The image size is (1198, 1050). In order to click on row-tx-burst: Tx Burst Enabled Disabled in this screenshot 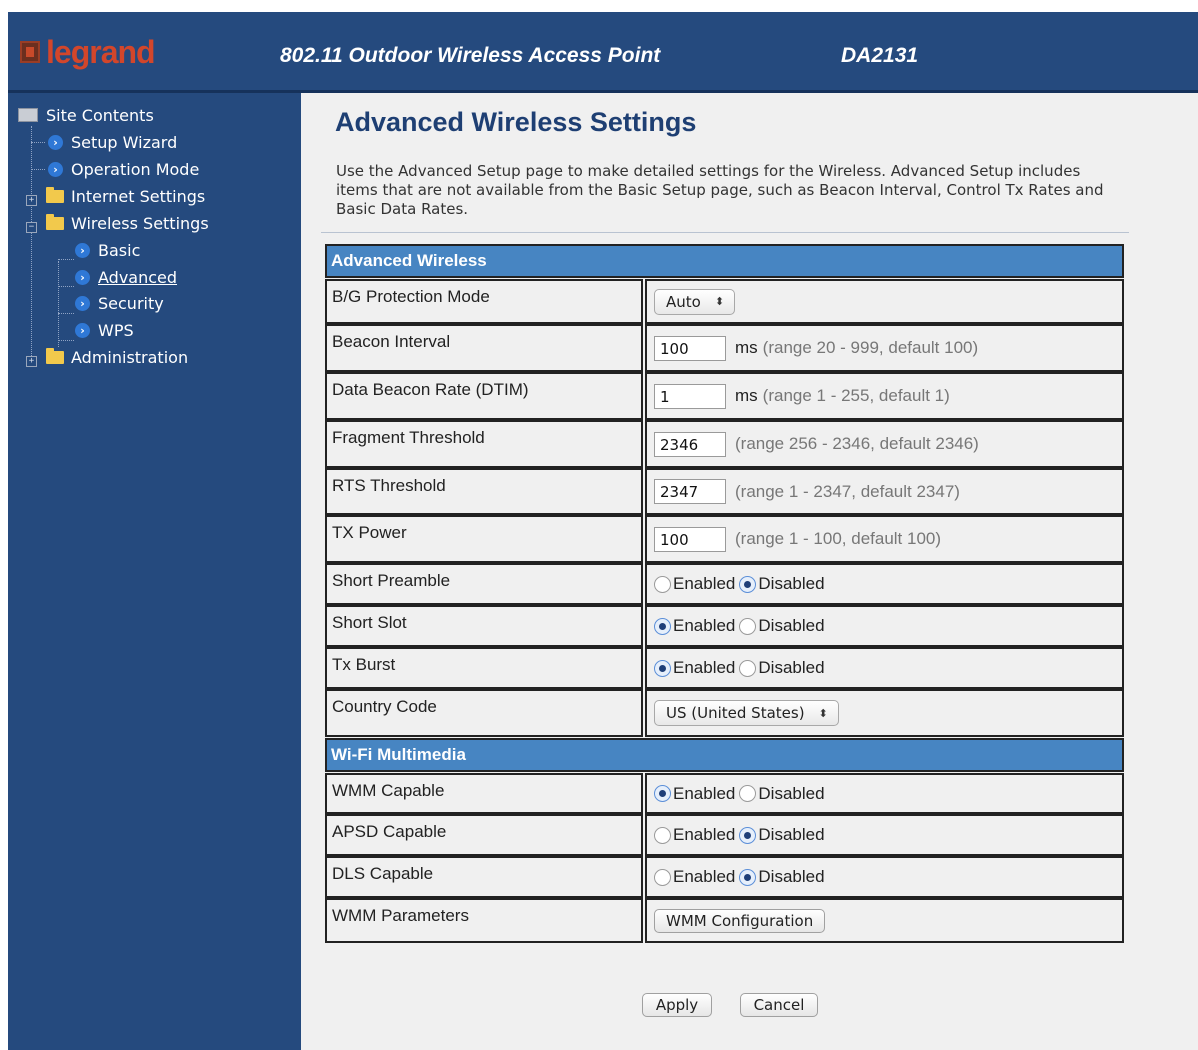, I will do `click(724, 668)`.